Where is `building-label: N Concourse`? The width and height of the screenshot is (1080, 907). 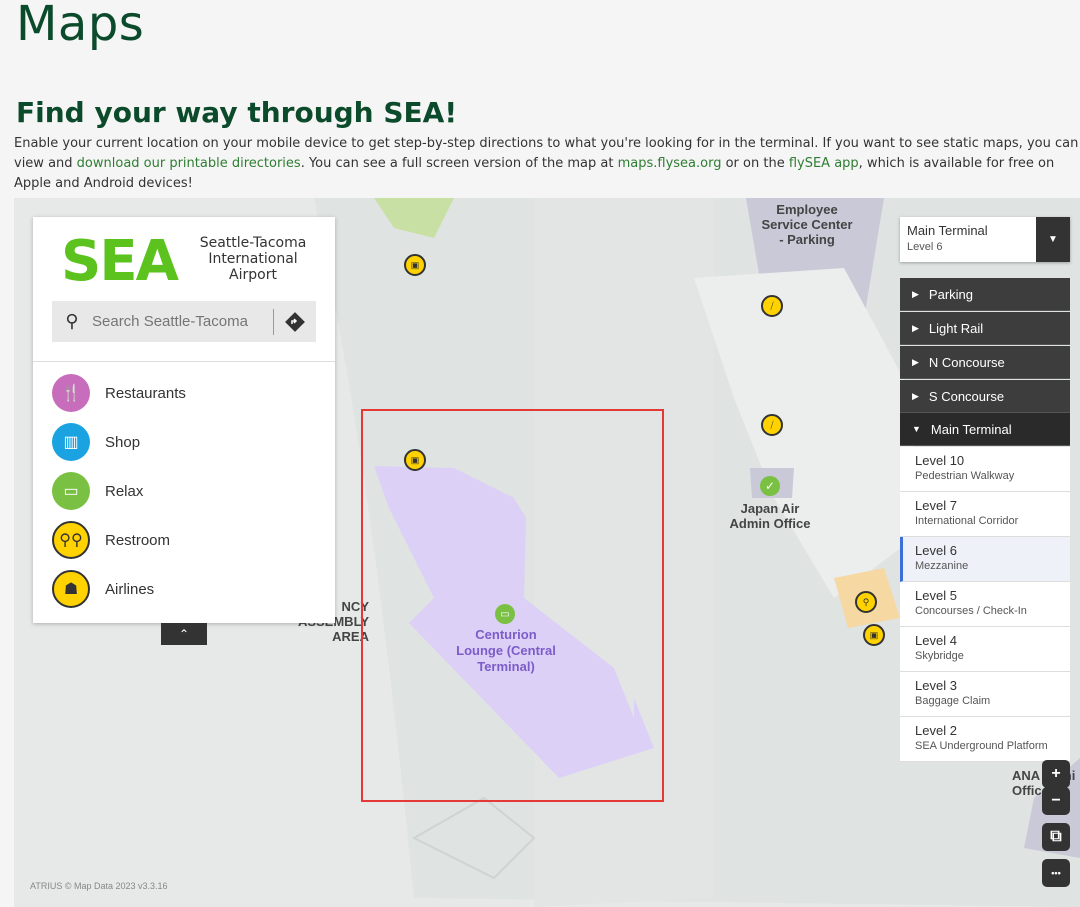
building-label: N Concourse is located at coordinates (966, 362).